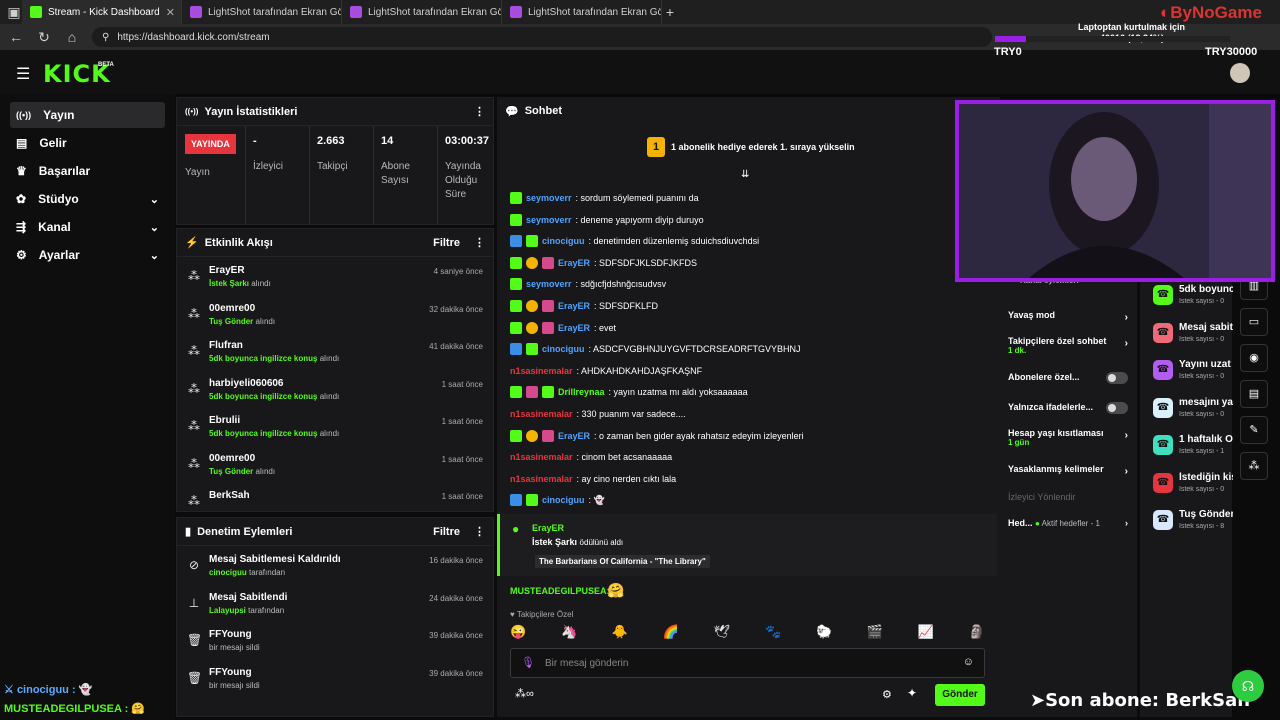 This screenshot has width=1280, height=720. Describe the element at coordinates (1254, 322) in the screenshot. I see `chat-bubble-icon: ▭` at that location.